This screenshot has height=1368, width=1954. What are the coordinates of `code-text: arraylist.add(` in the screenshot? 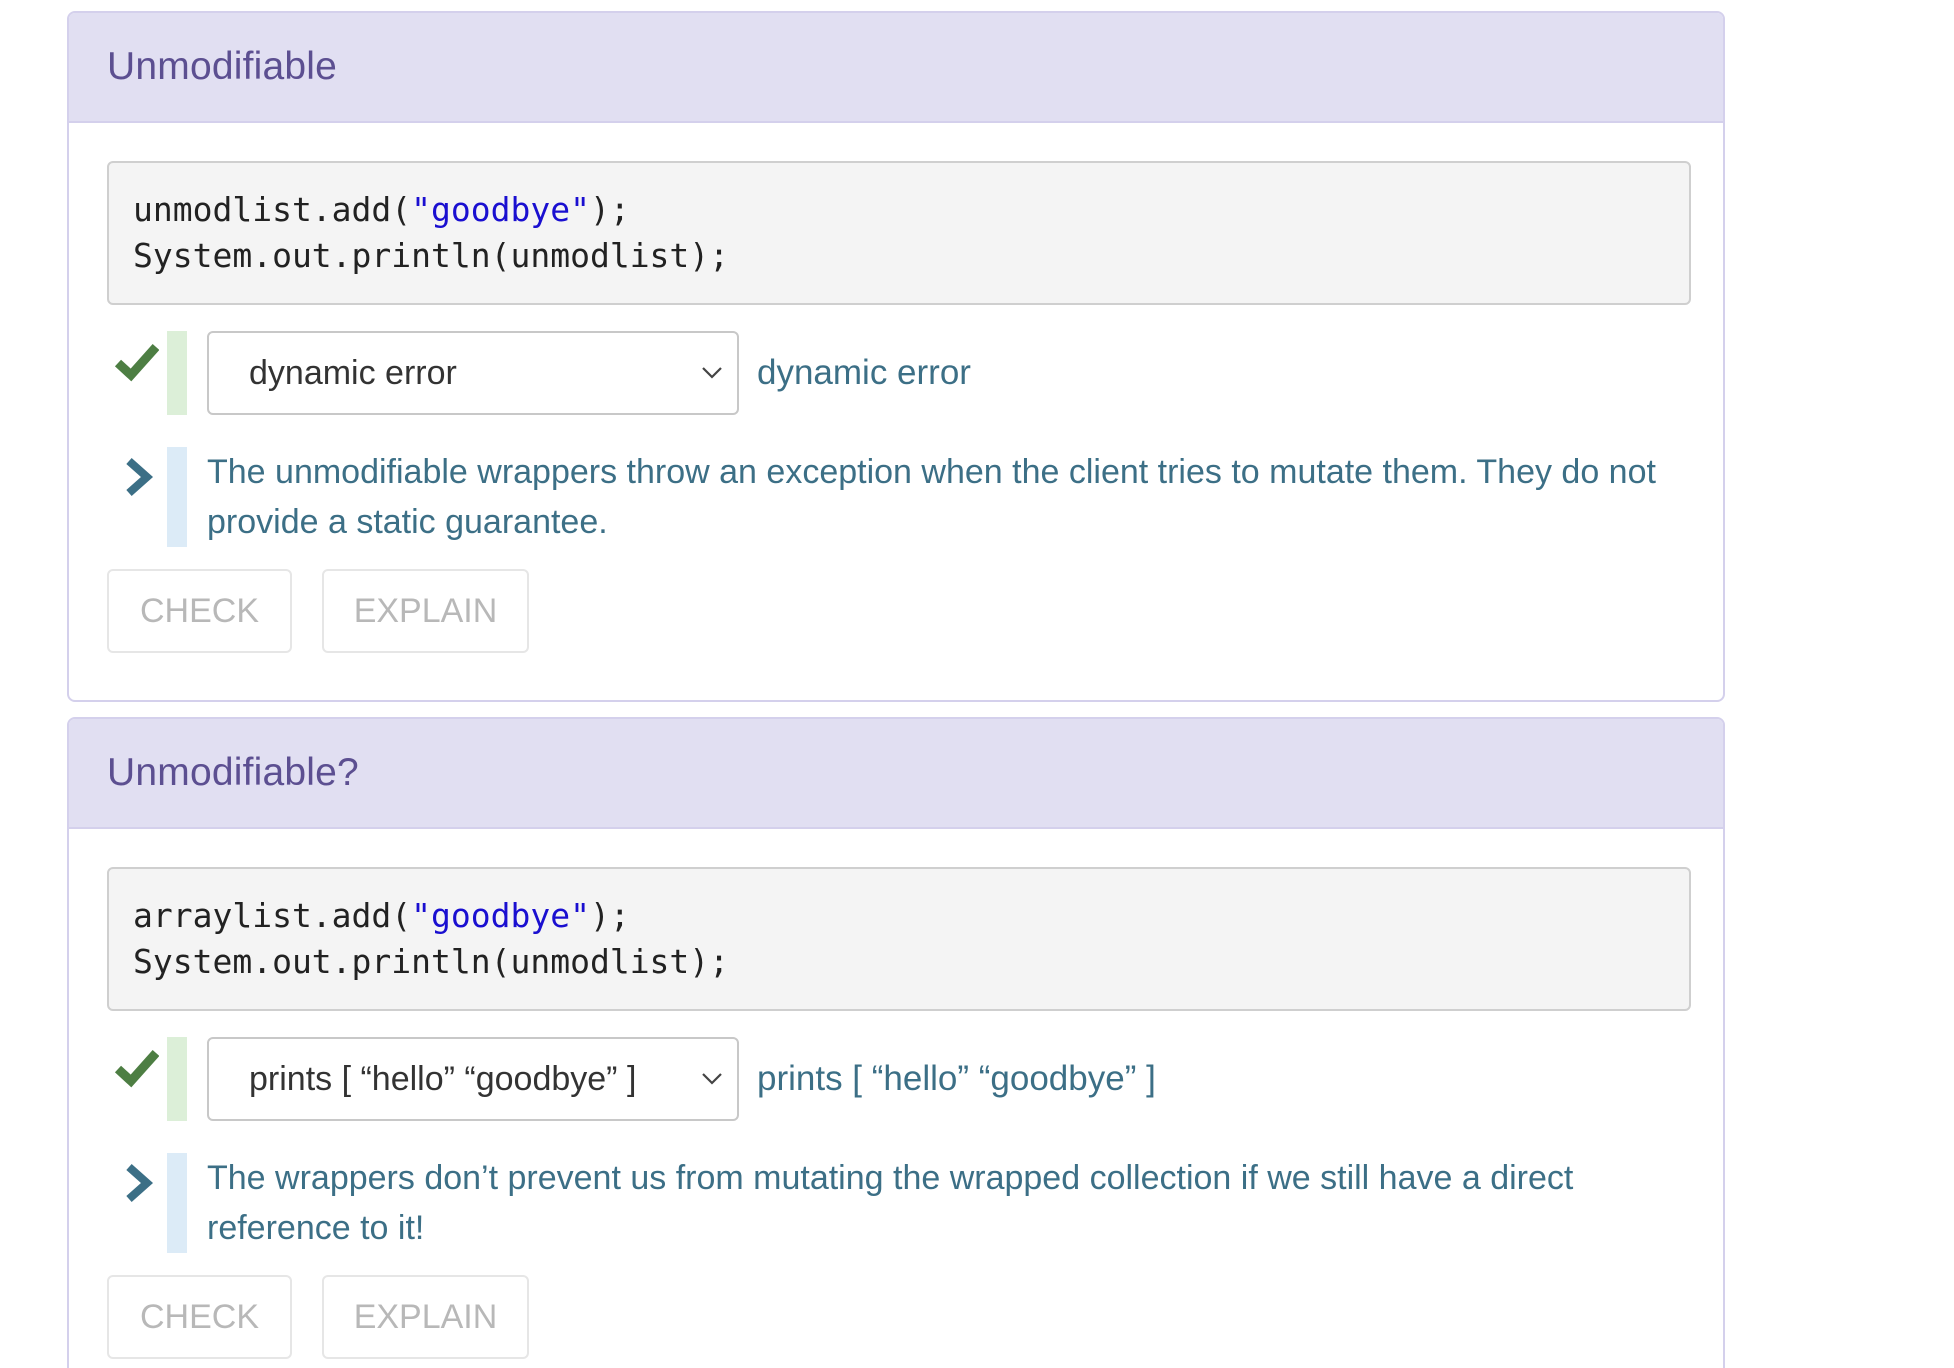 It's located at (272, 915).